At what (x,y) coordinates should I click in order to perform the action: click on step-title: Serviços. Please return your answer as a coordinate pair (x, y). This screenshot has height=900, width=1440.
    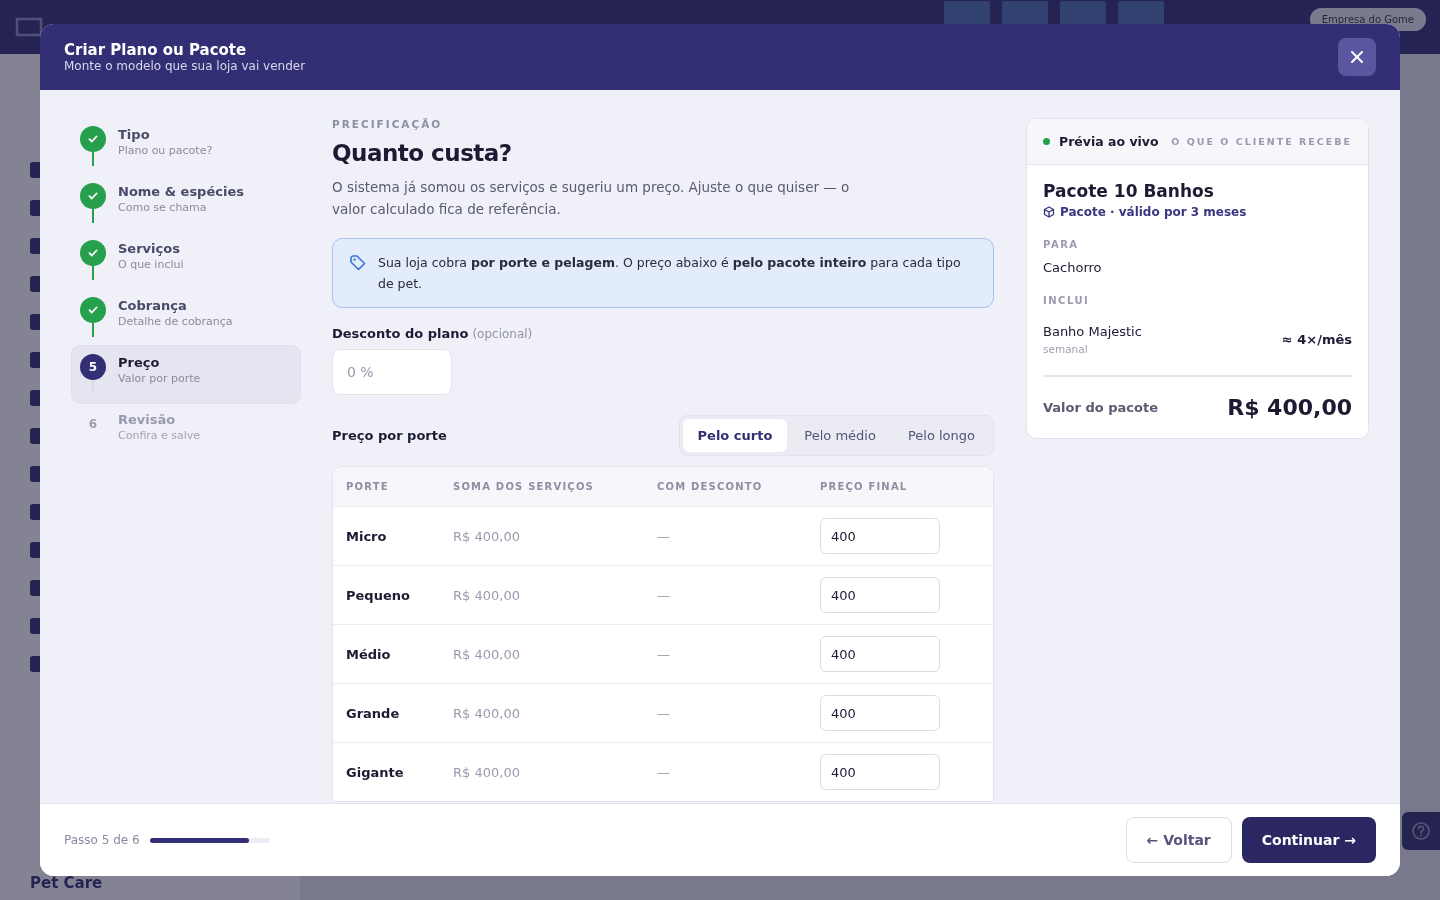
    Looking at the image, I should click on (149, 248).